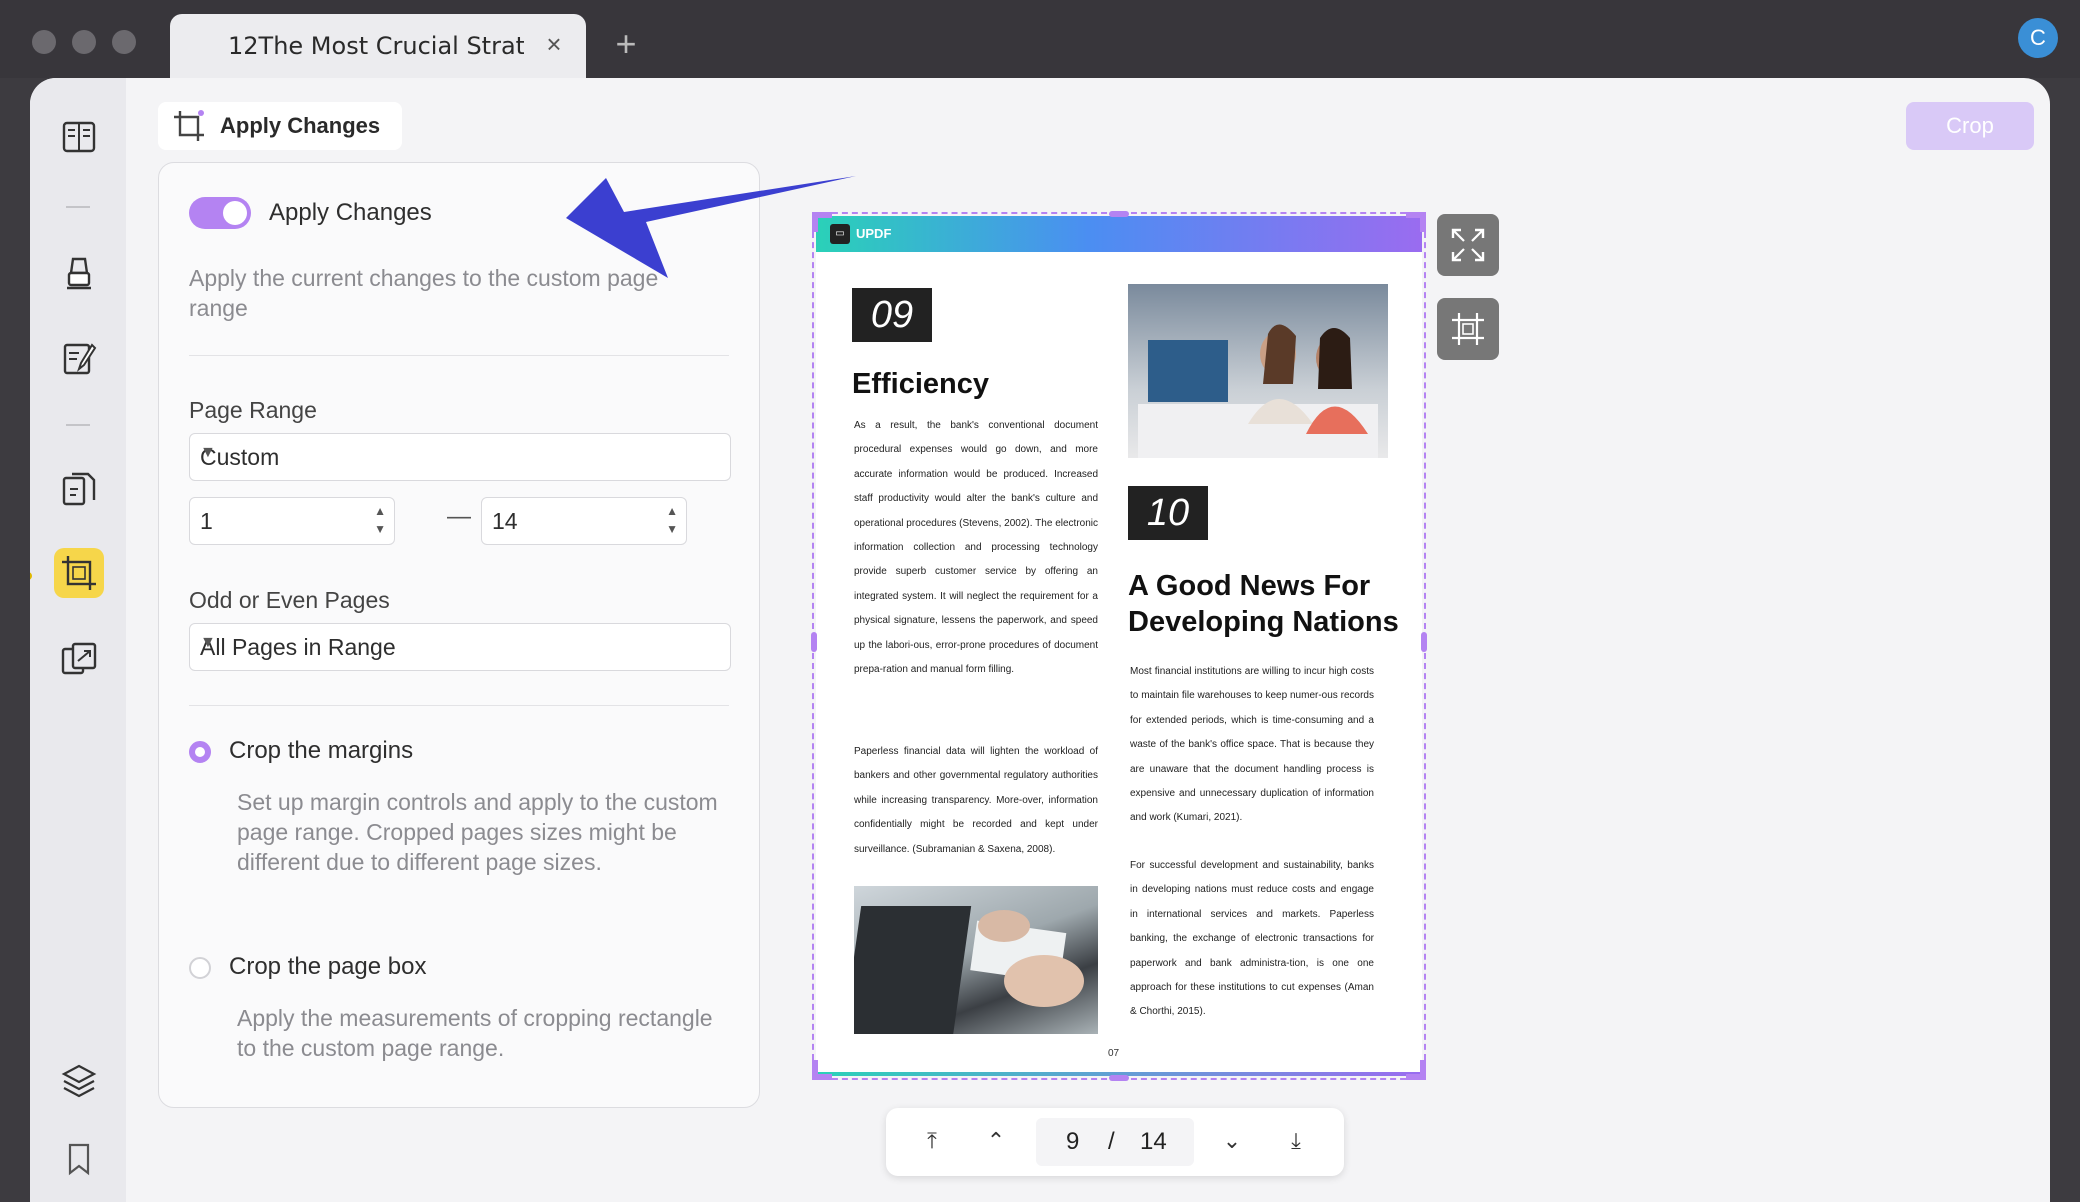 This screenshot has height=1202, width=2080. I want to click on active-indicator, so click(31, 576).